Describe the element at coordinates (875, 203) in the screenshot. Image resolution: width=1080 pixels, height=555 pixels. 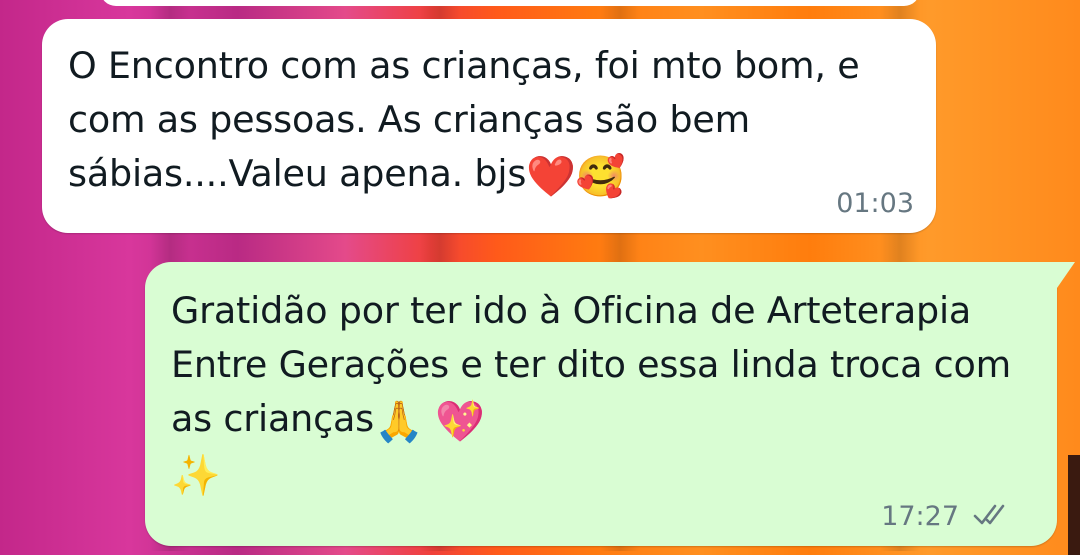
I see `message-timestamp: 01:03` at that location.